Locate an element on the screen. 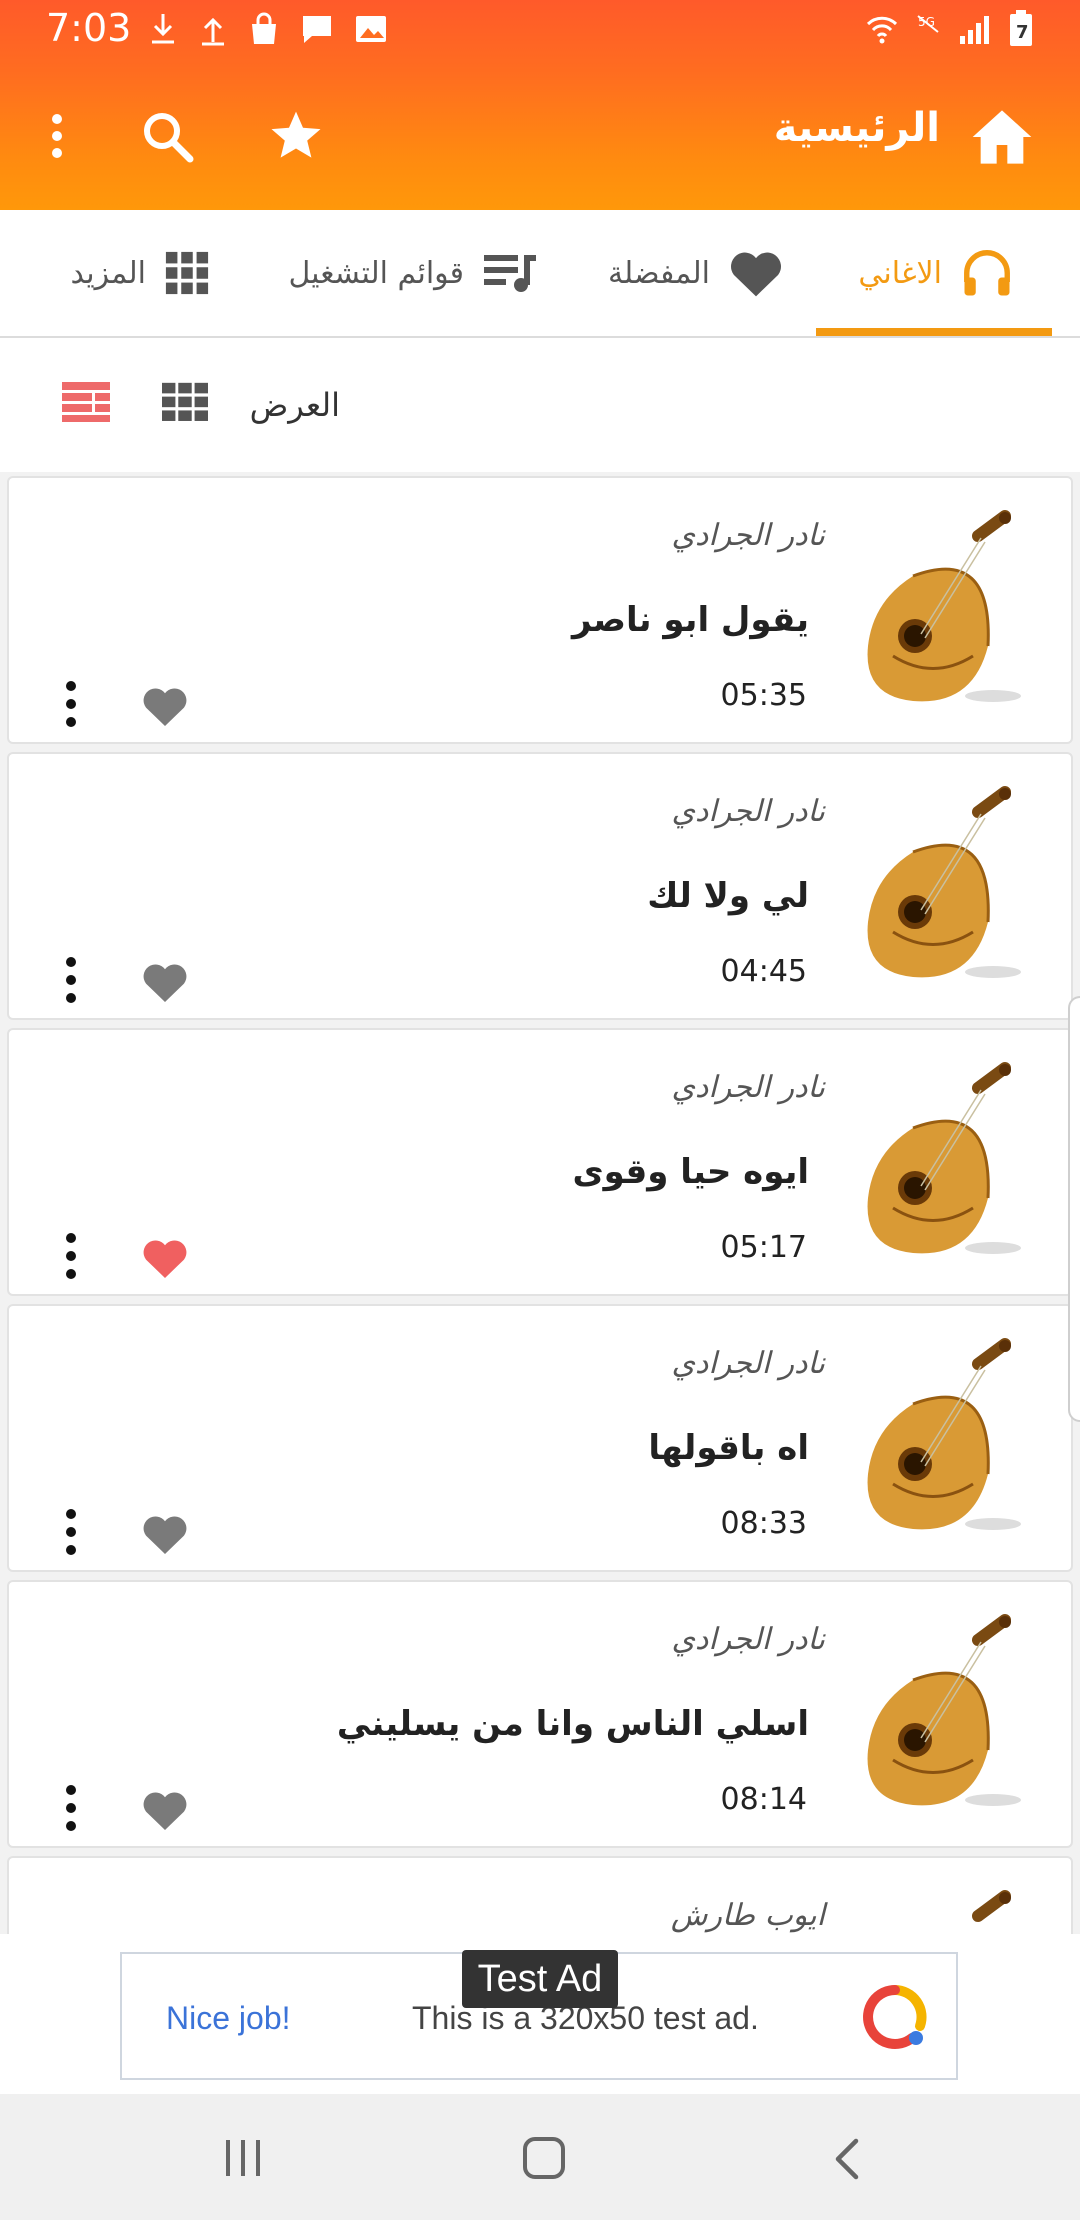 The image size is (1080, 2220). more-vert-icon is located at coordinates (57, 136).